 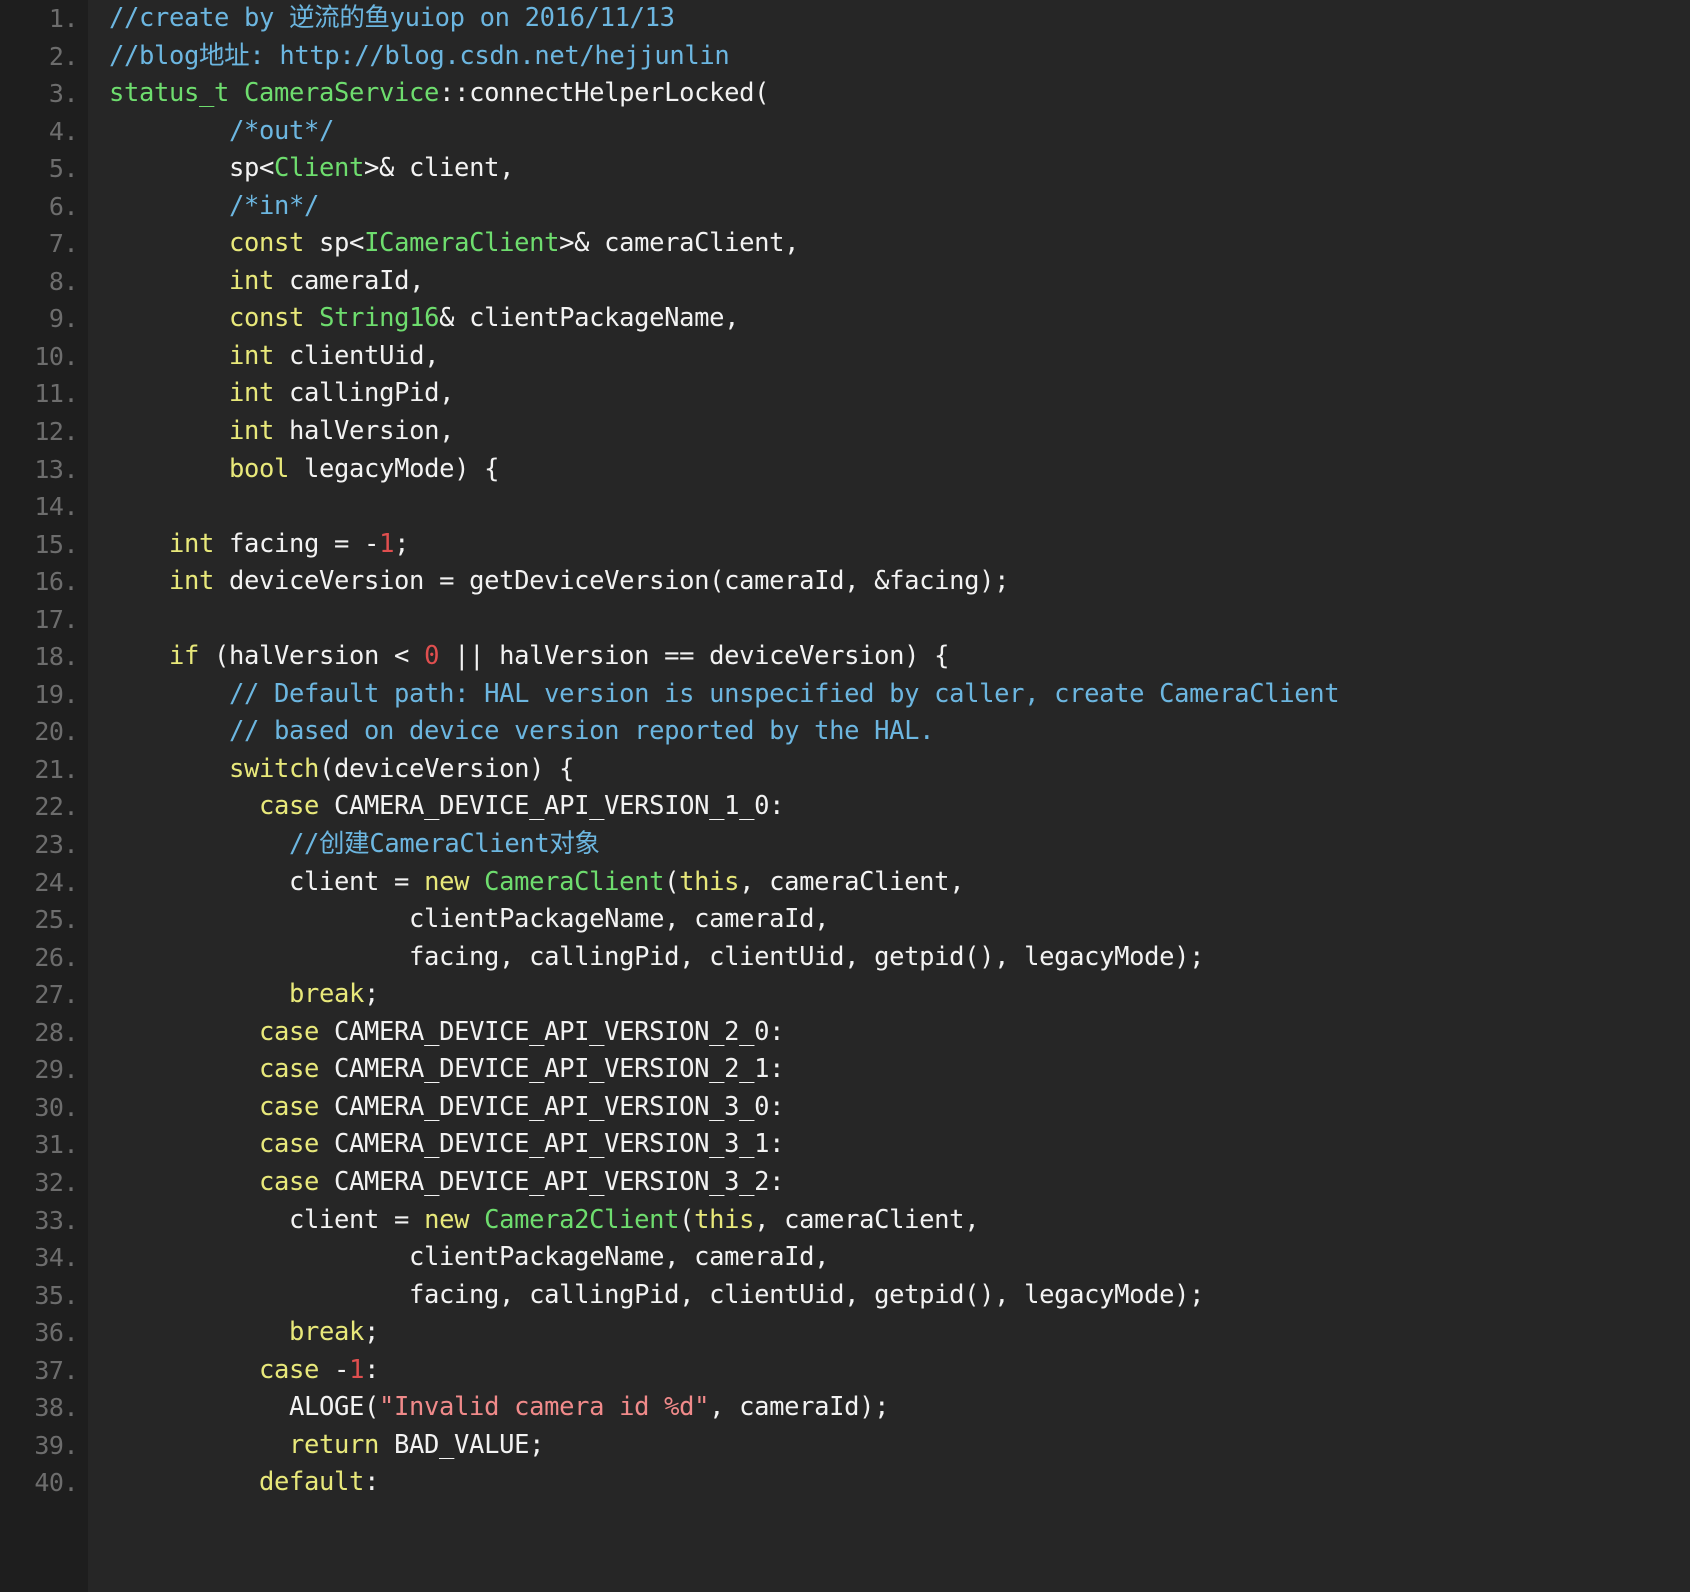 I want to click on code-line: //创建CameraClient对象, so click(x=899, y=845).